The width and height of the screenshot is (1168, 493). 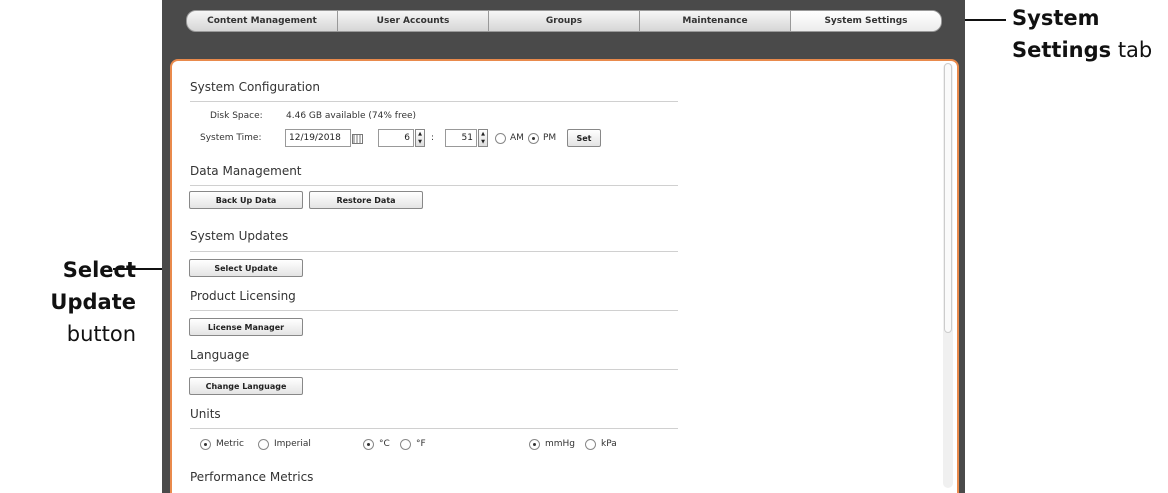 What do you see at coordinates (246, 200) in the screenshot?
I see `back-up-data-button: Back Up Data` at bounding box center [246, 200].